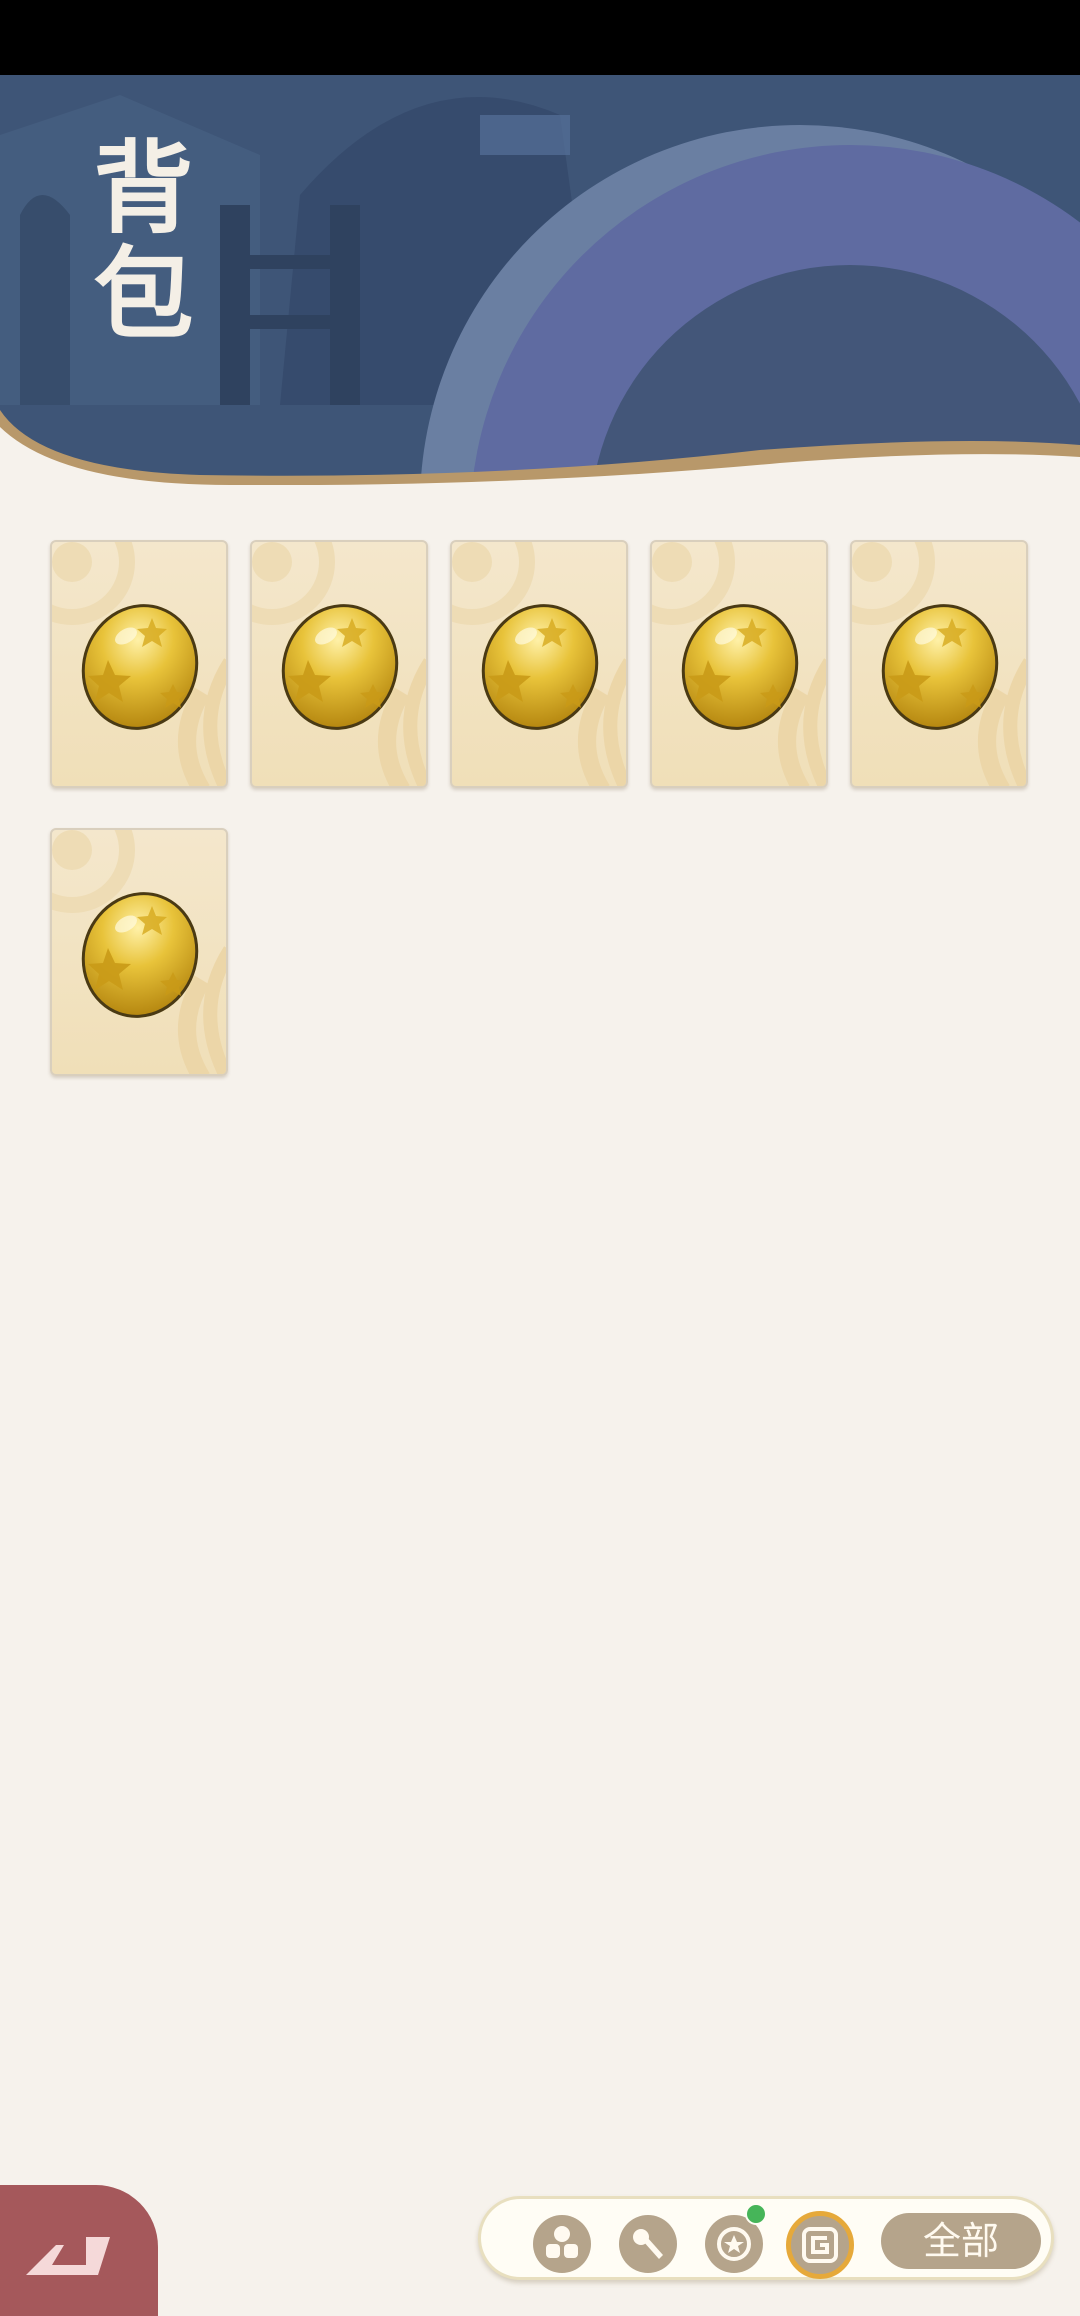 The height and width of the screenshot is (2316, 1080). I want to click on notification-dot, so click(756, 2214).